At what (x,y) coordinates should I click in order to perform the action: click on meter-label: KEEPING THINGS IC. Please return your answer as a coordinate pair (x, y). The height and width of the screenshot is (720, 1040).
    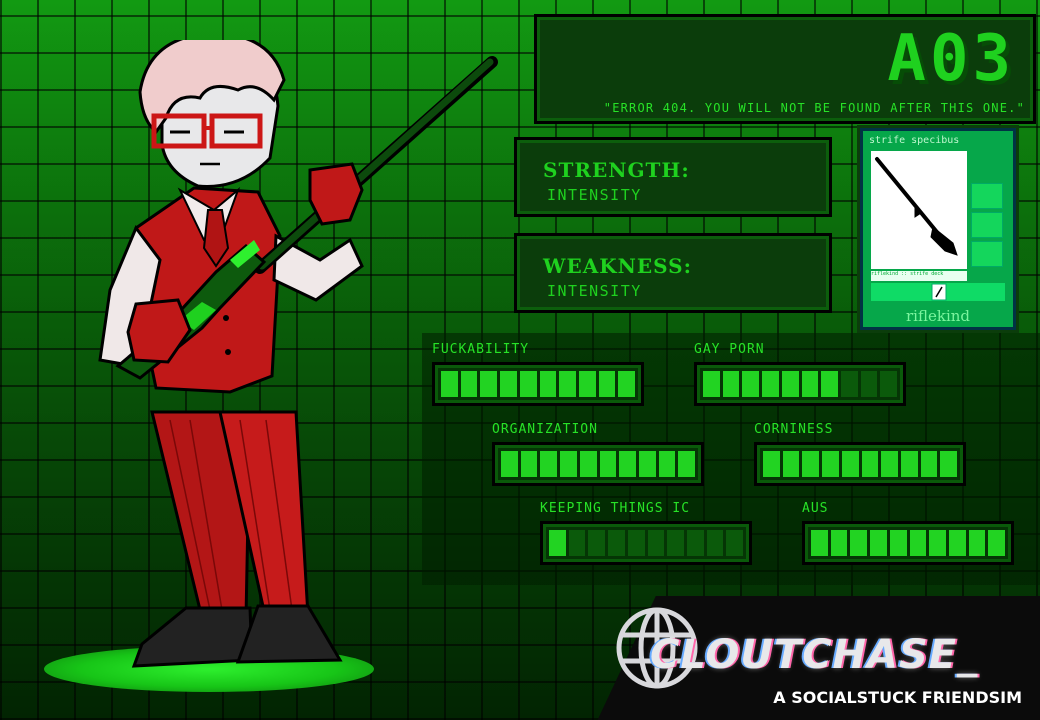
    Looking at the image, I should click on (615, 508).